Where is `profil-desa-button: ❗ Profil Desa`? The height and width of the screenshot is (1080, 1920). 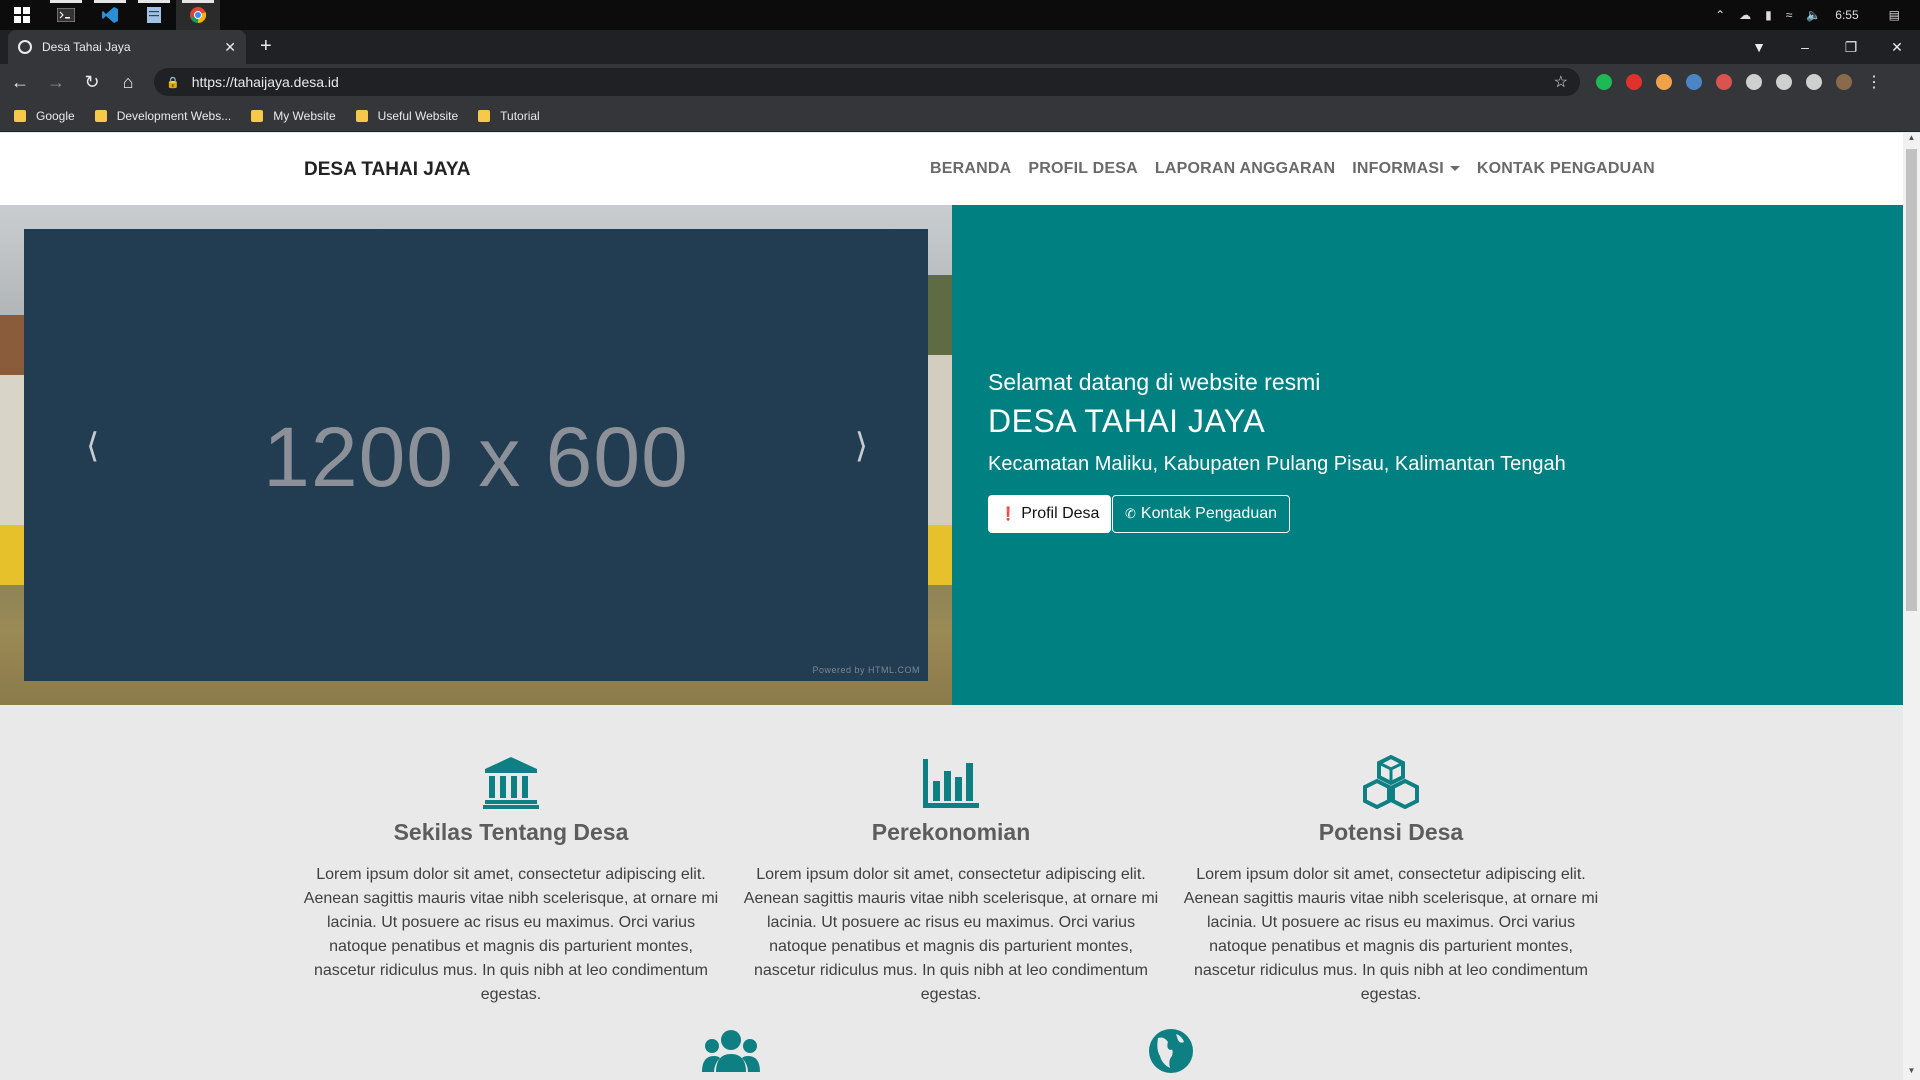 profil-desa-button: ❗ Profil Desa is located at coordinates (1050, 514).